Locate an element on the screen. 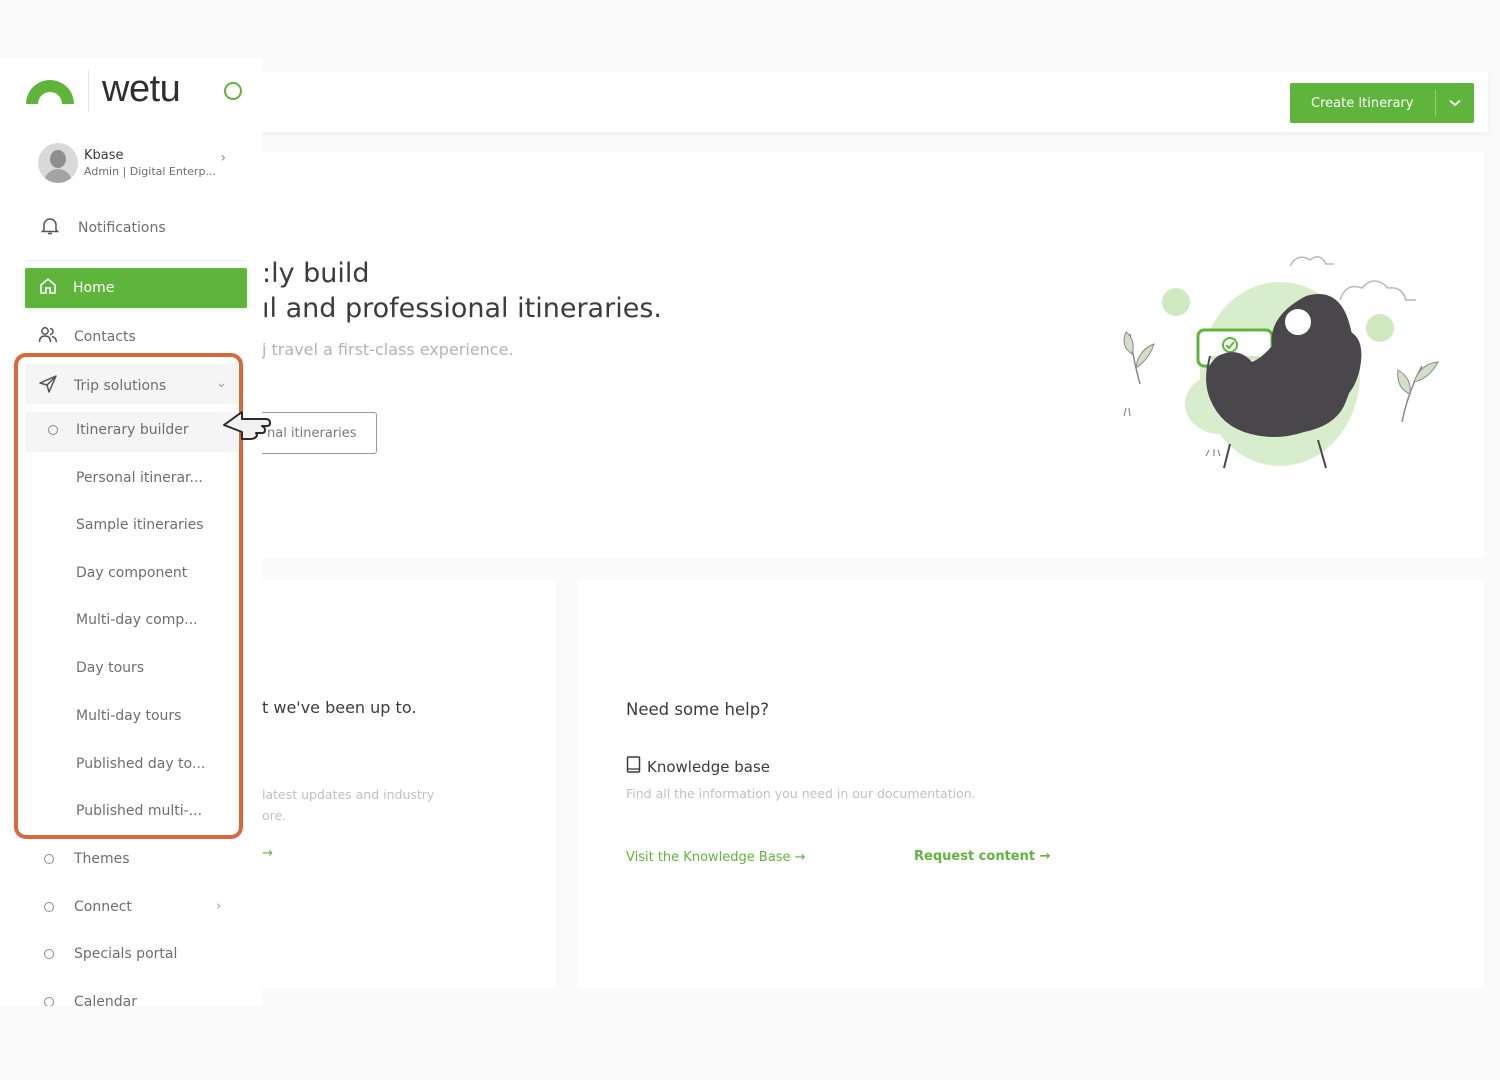 The height and width of the screenshot is (1080, 1500). avatar is located at coordinates (58, 163).